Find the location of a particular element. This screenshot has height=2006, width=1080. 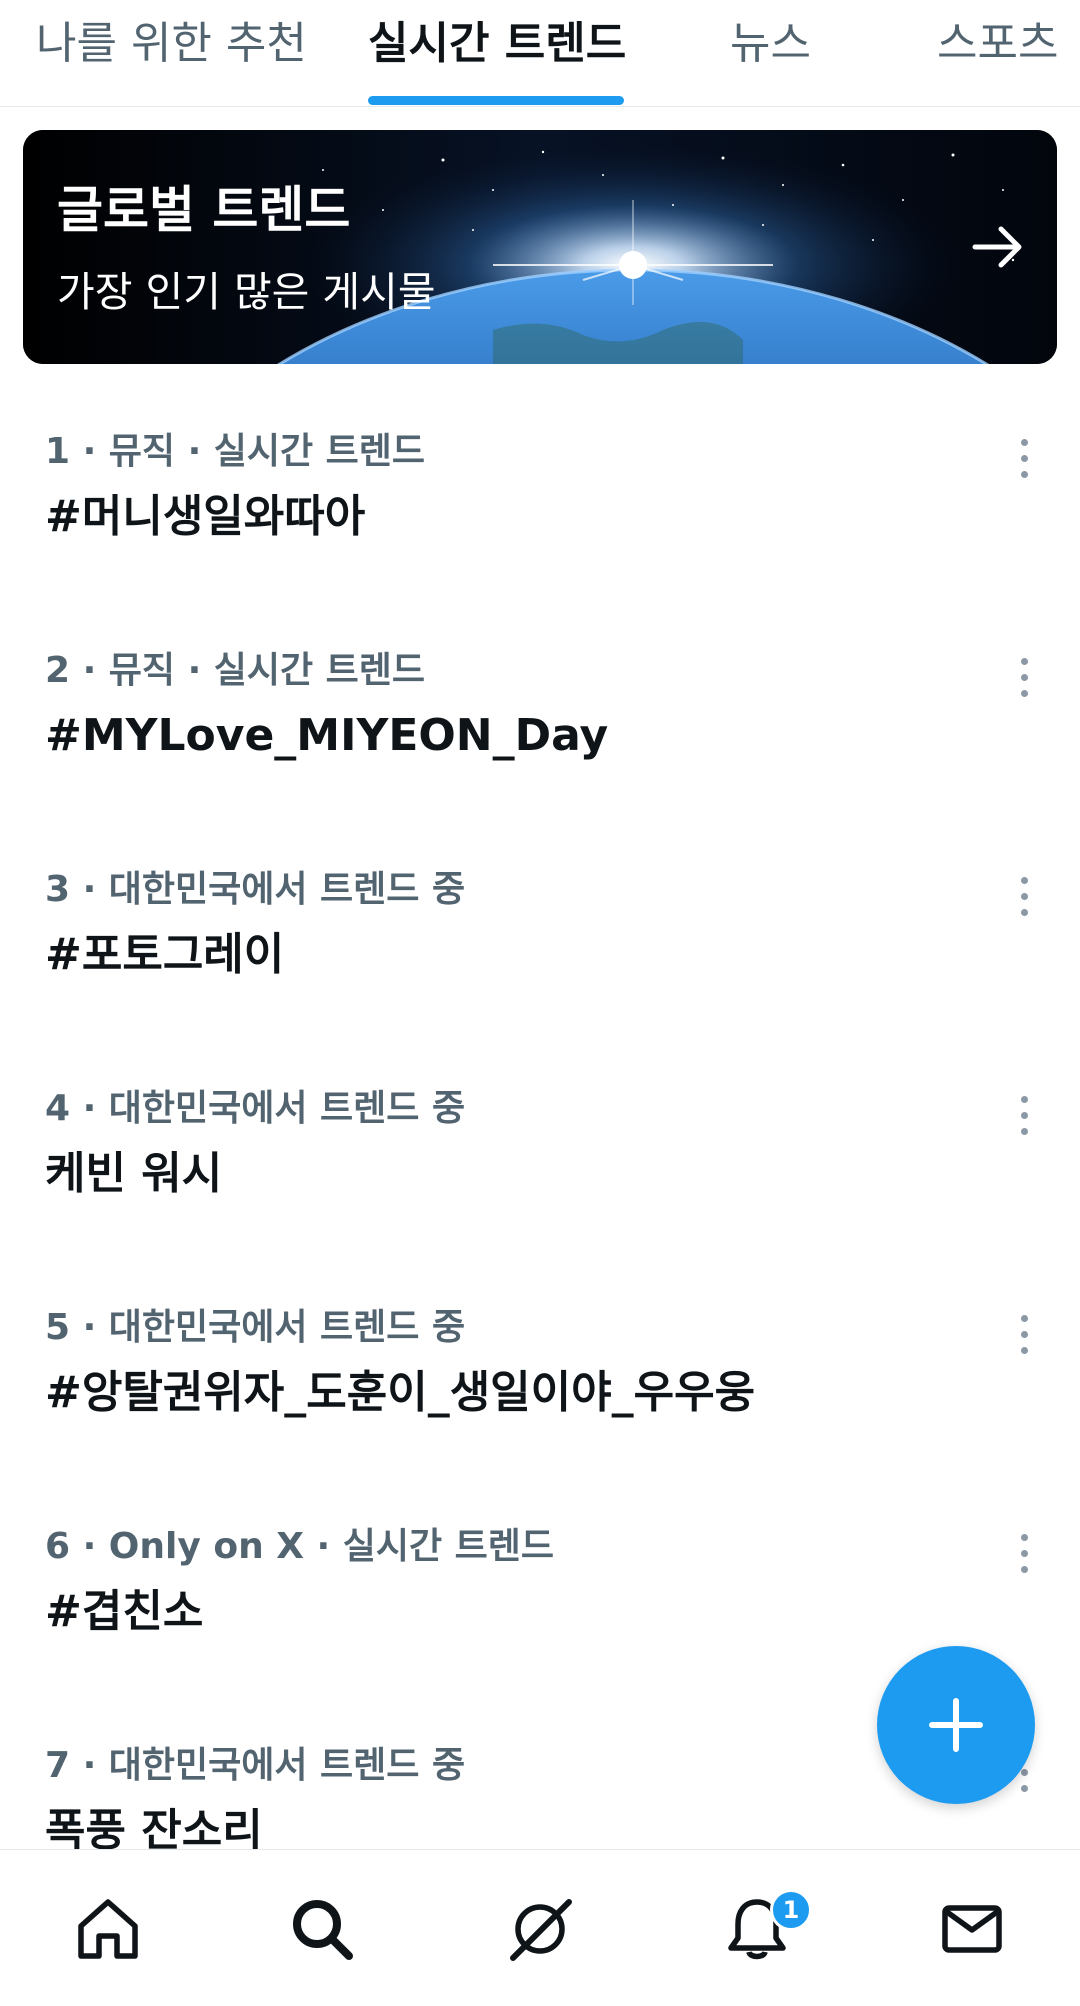

compose-button is located at coordinates (956, 1725).